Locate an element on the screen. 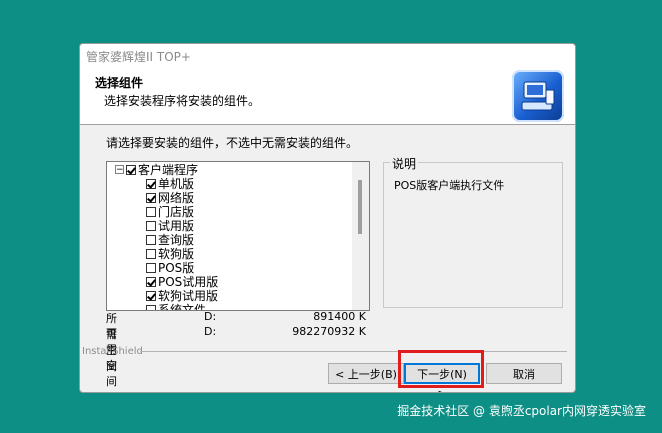 The width and height of the screenshot is (662, 433). component-item: POS版 is located at coordinates (170, 268).